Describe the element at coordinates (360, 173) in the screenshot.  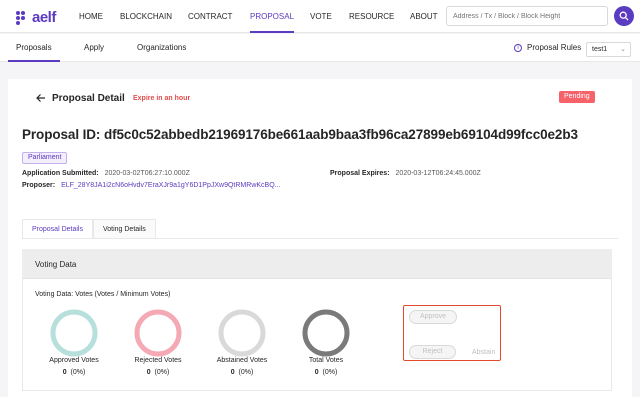
I see `expires-label: Proposal Expires:` at that location.